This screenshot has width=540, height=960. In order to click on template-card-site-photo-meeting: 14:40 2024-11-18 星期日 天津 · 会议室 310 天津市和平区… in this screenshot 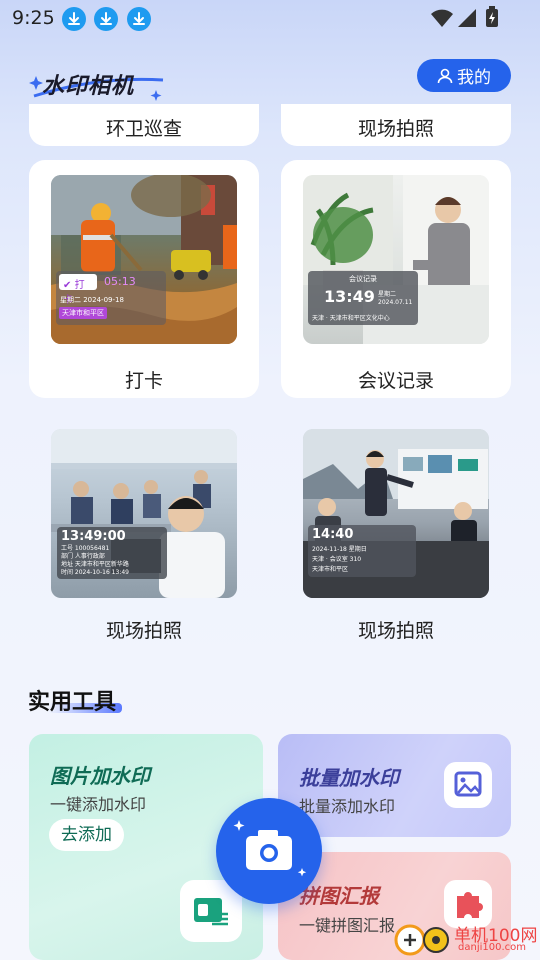, I will do `click(396, 533)`.